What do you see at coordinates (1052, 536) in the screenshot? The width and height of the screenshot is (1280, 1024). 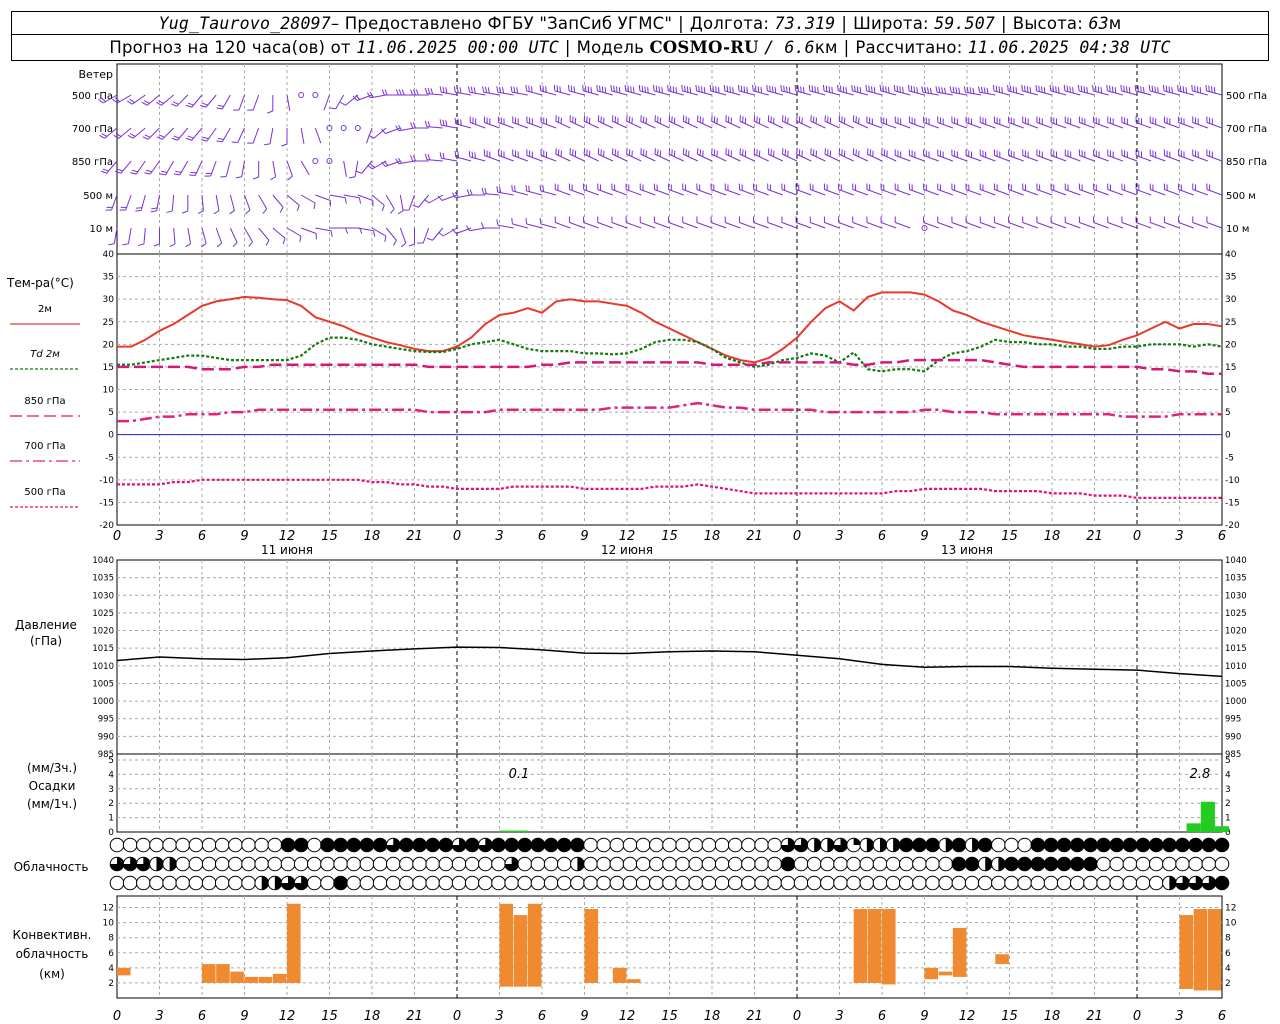 I see `temp-x-tick: 18` at bounding box center [1052, 536].